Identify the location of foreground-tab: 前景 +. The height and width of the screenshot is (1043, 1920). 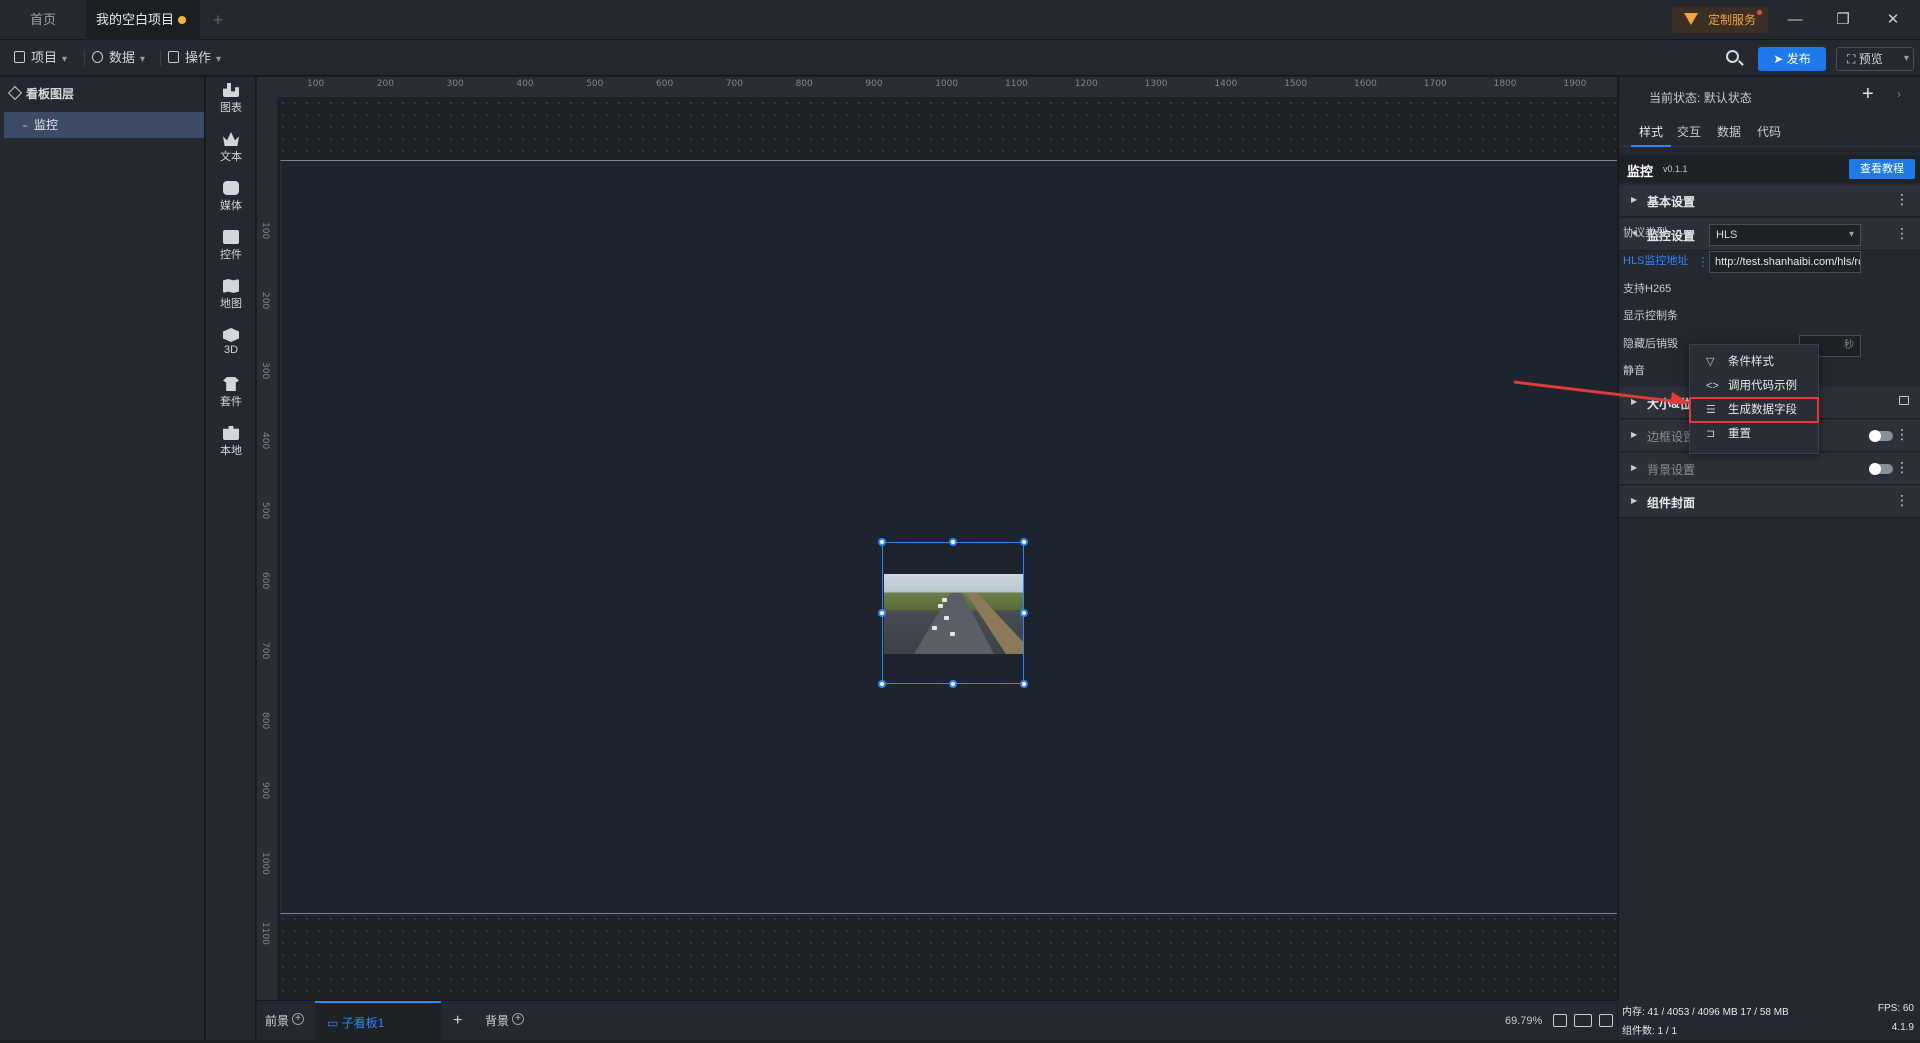
(285, 1021).